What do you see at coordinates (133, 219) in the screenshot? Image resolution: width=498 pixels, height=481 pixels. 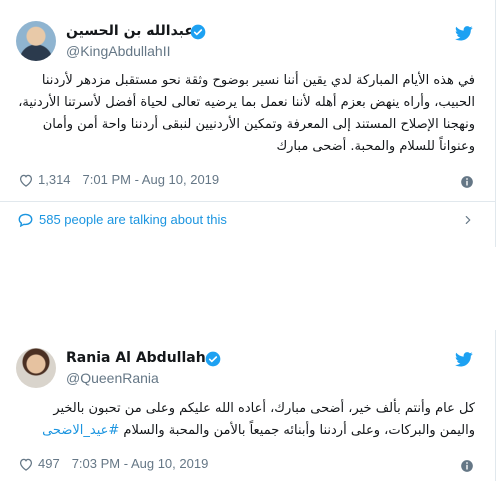 I see `talking-about-text: 585 people are talking about this` at bounding box center [133, 219].